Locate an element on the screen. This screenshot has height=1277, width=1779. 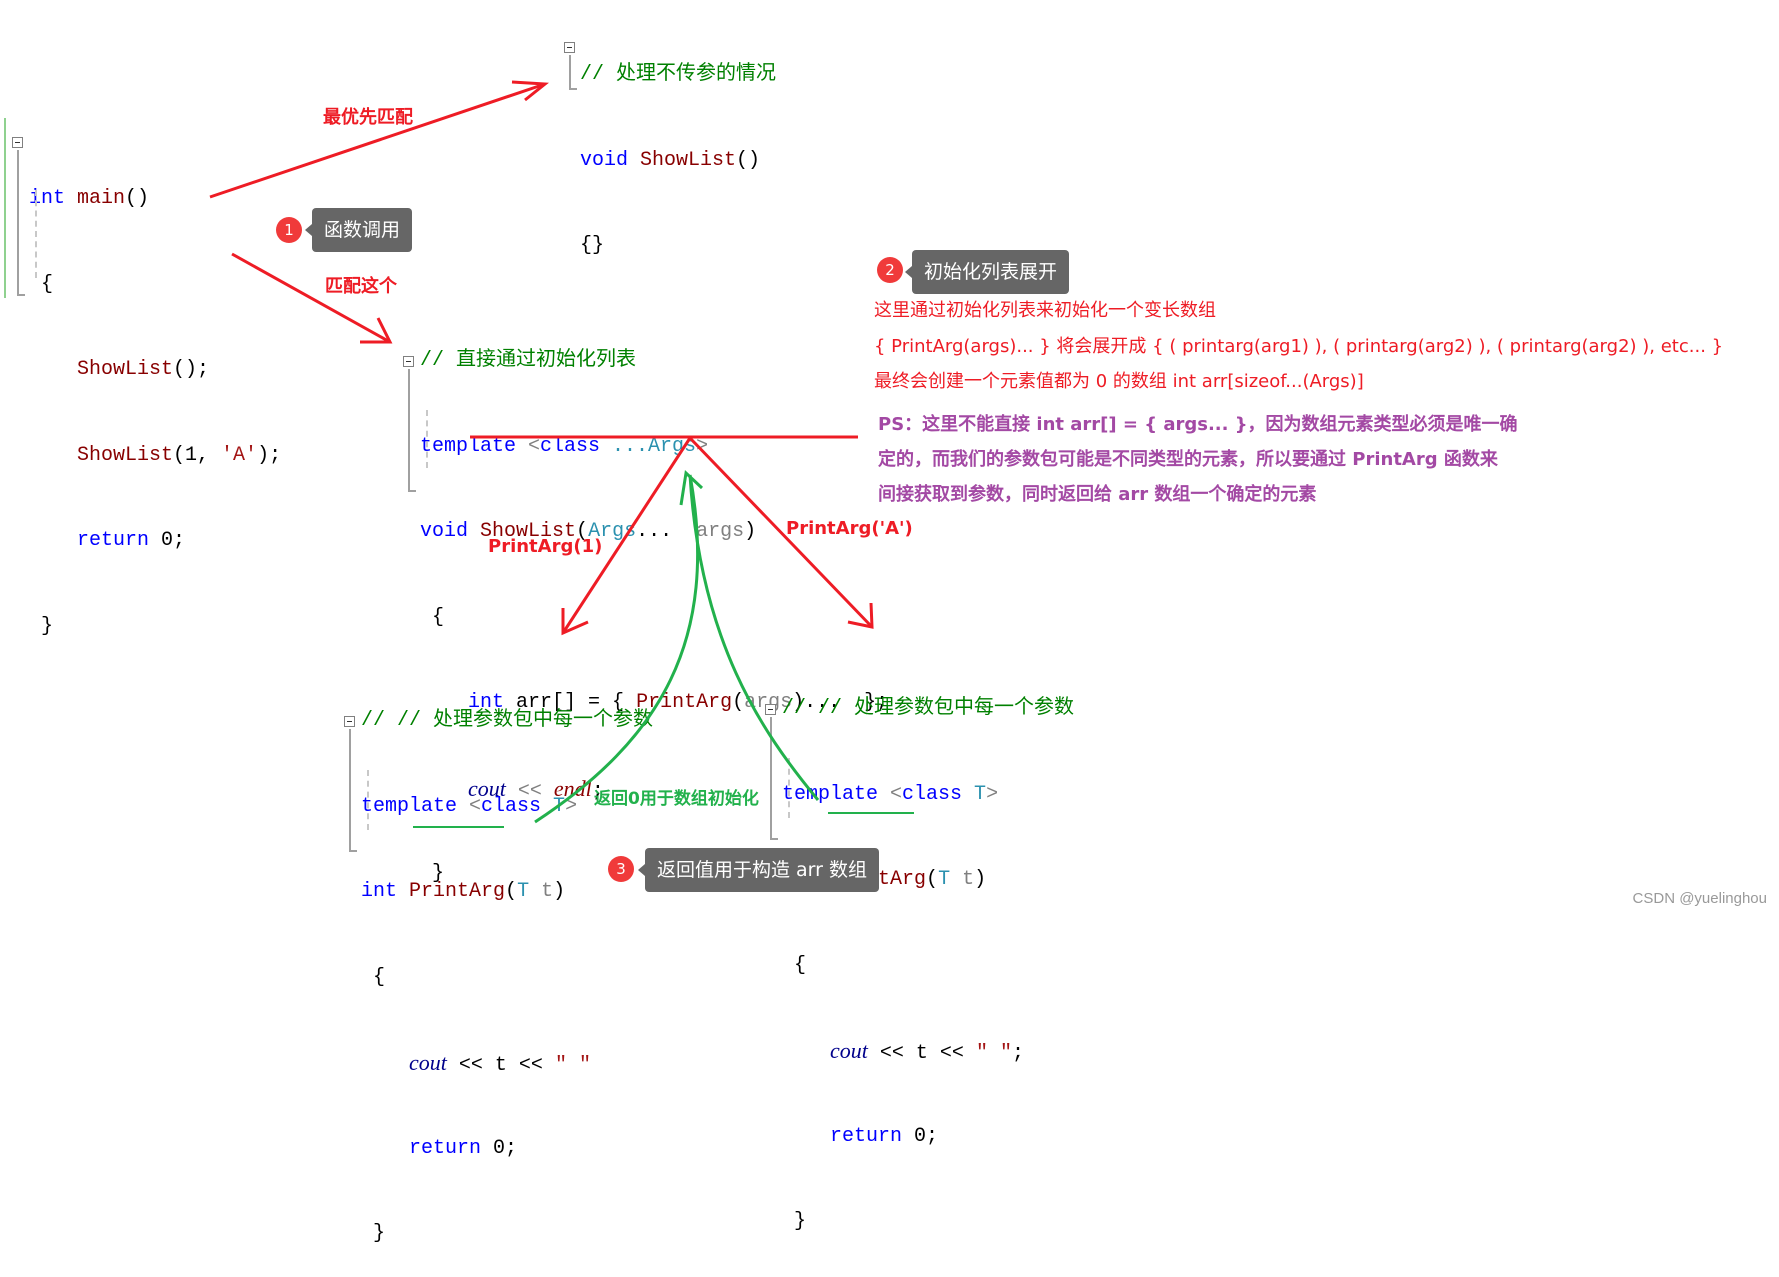
watermark: CSDN @yuelinghou is located at coordinates (1699, 898).